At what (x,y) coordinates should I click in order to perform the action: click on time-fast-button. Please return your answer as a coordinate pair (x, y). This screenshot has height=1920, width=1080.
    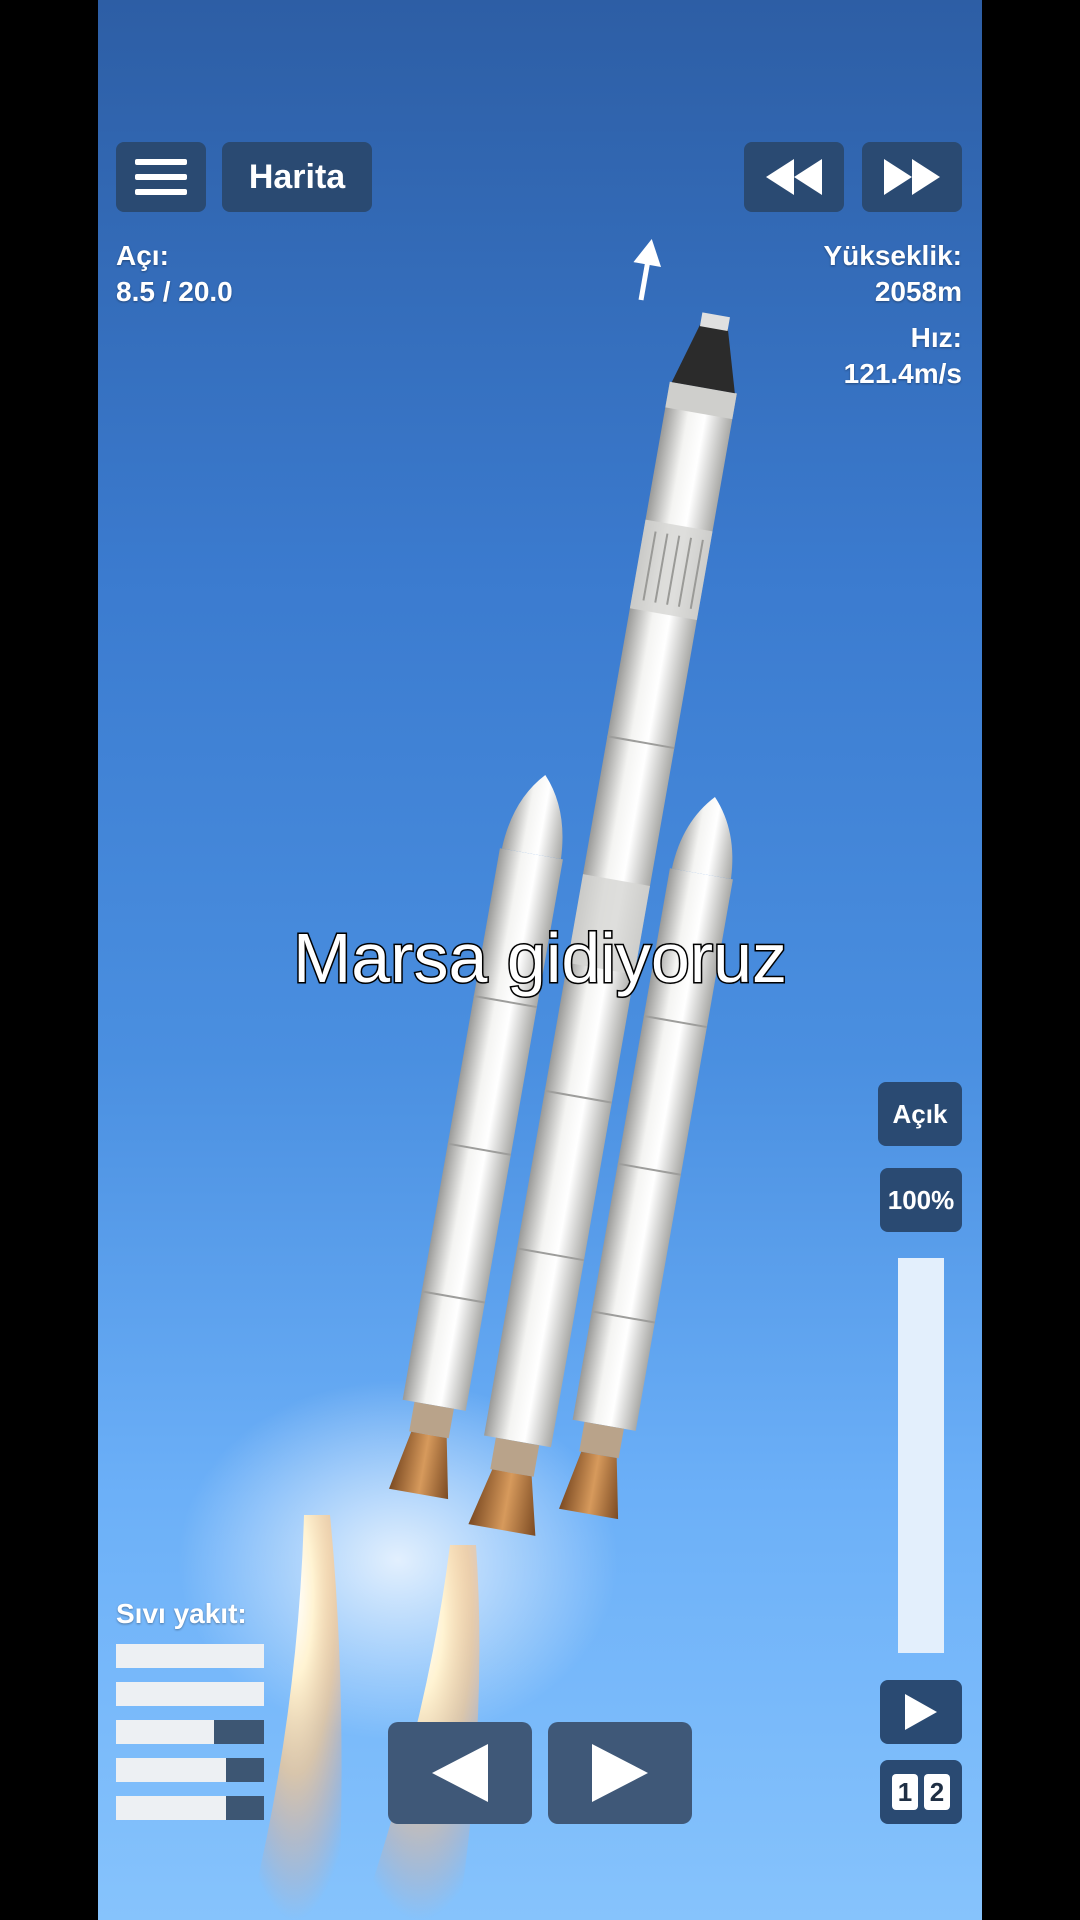
    Looking at the image, I should click on (912, 177).